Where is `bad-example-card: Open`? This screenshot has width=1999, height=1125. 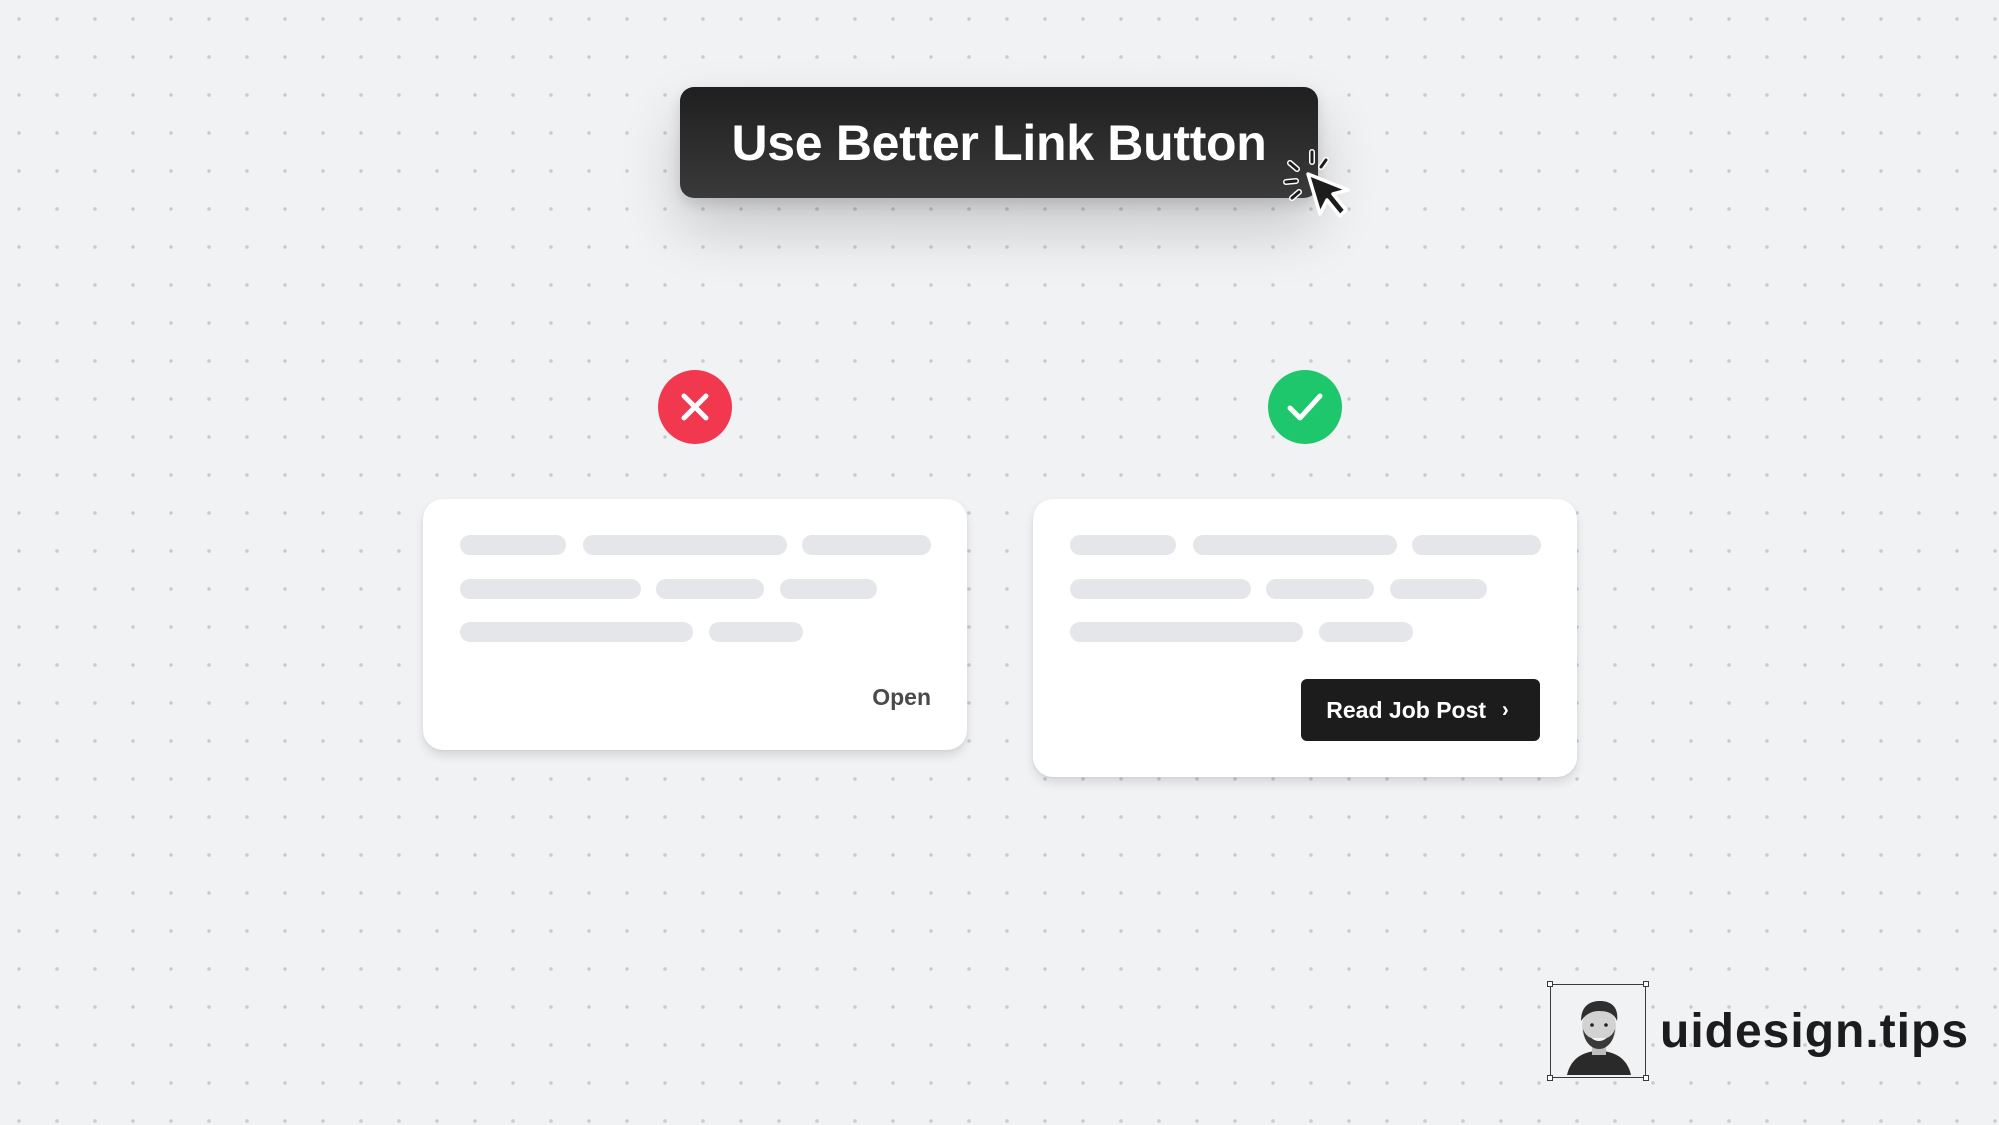 bad-example-card: Open is located at coordinates (695, 624).